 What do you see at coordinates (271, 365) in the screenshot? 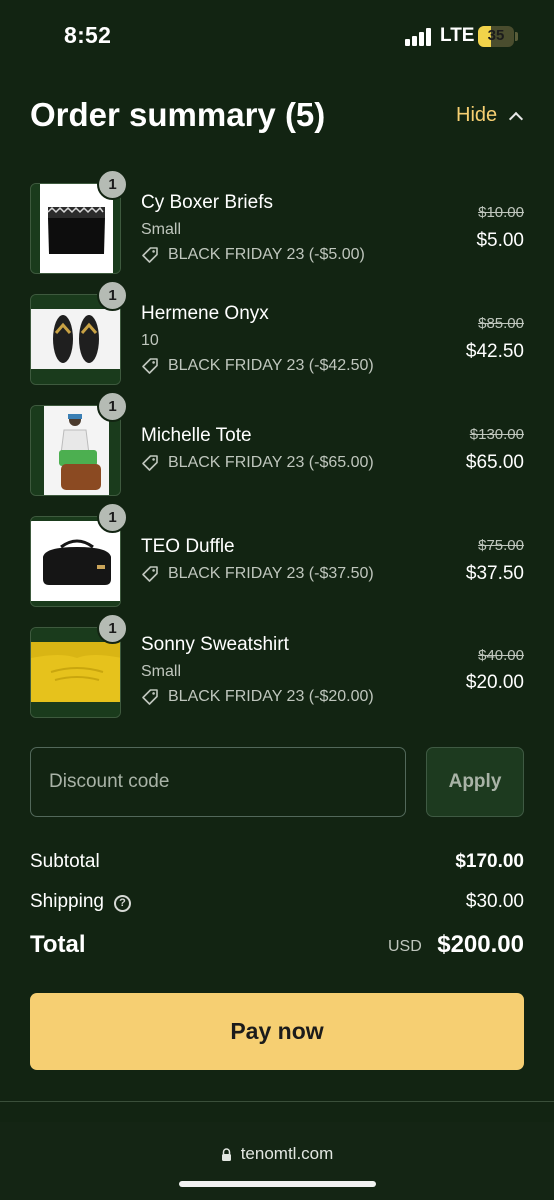
I see `discount-label: BLACK FRIDAY 23 (-$42.50)` at bounding box center [271, 365].